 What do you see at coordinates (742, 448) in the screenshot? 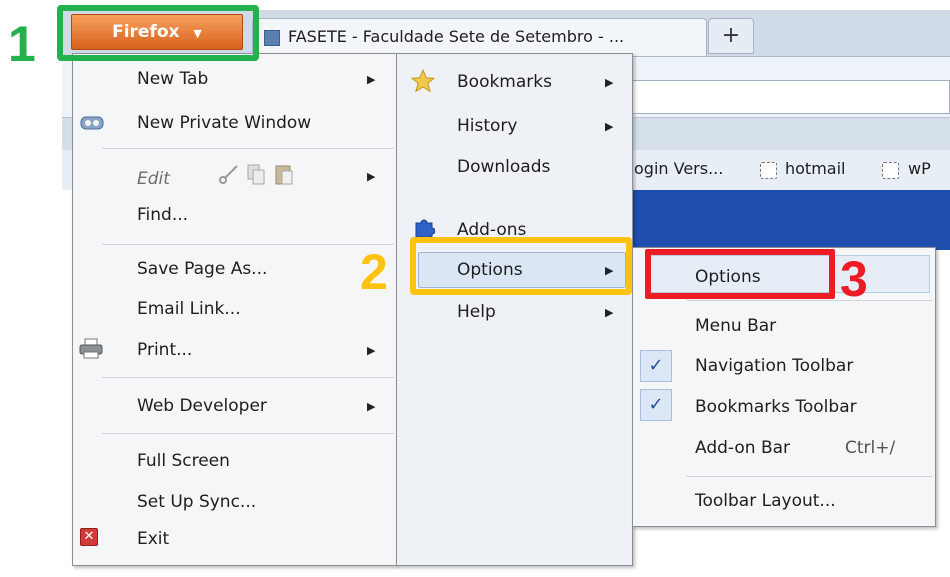
I see `submenu-item-addon-bar: Add-on Bar` at bounding box center [742, 448].